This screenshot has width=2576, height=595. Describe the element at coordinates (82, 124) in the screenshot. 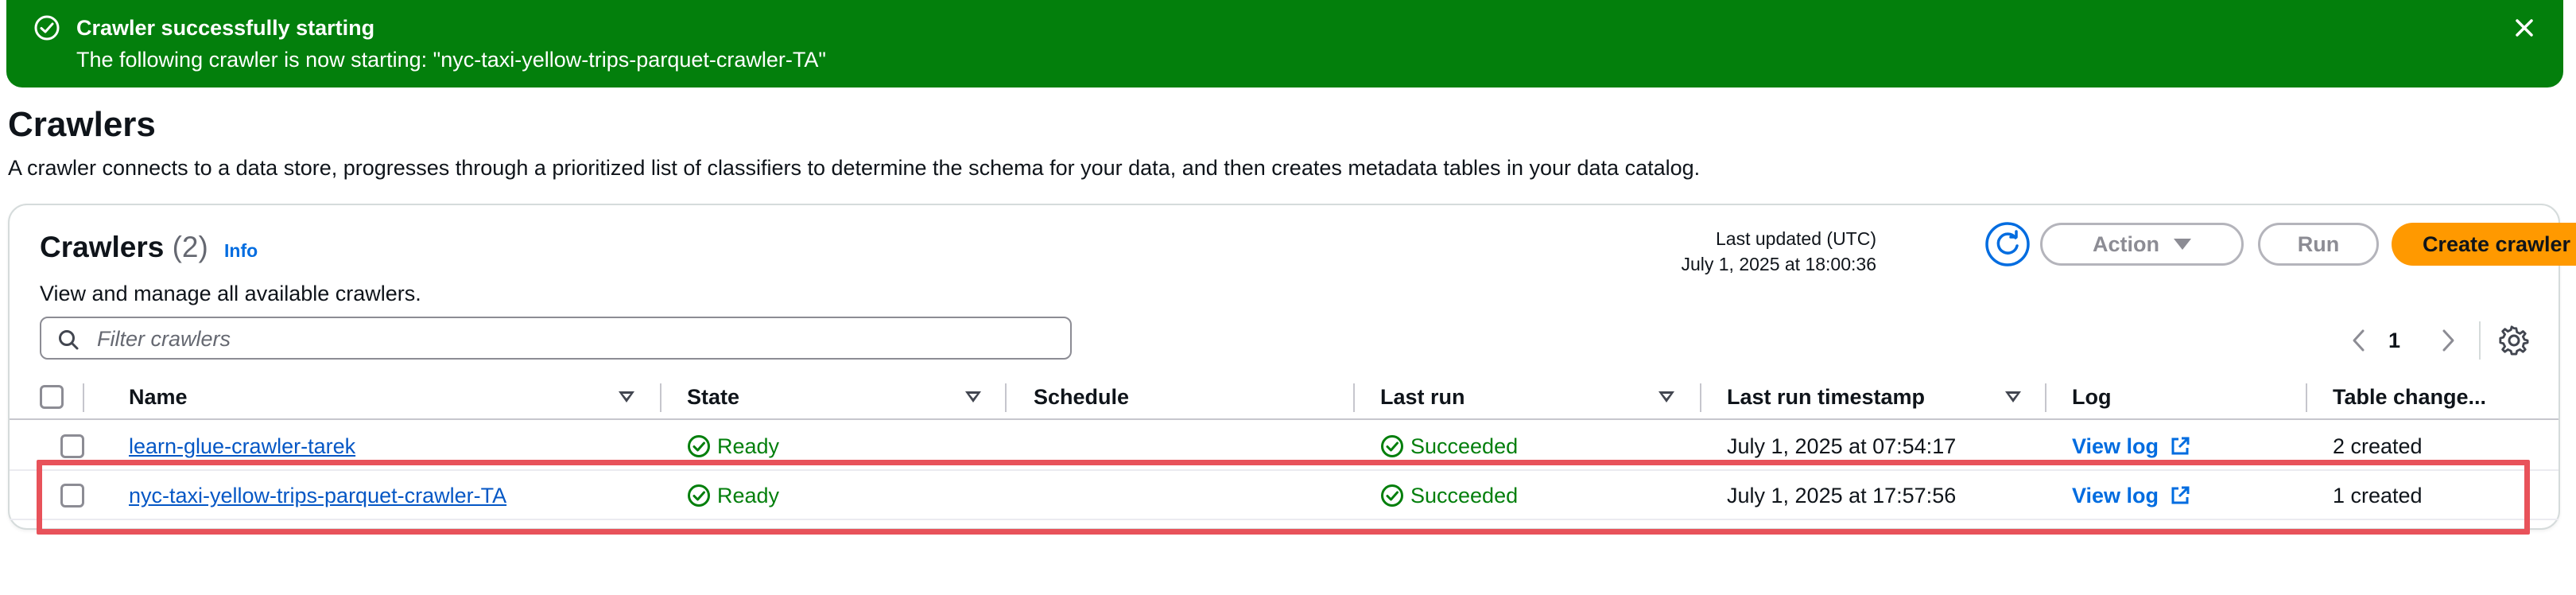

I see `page-title: Crawlers` at that location.